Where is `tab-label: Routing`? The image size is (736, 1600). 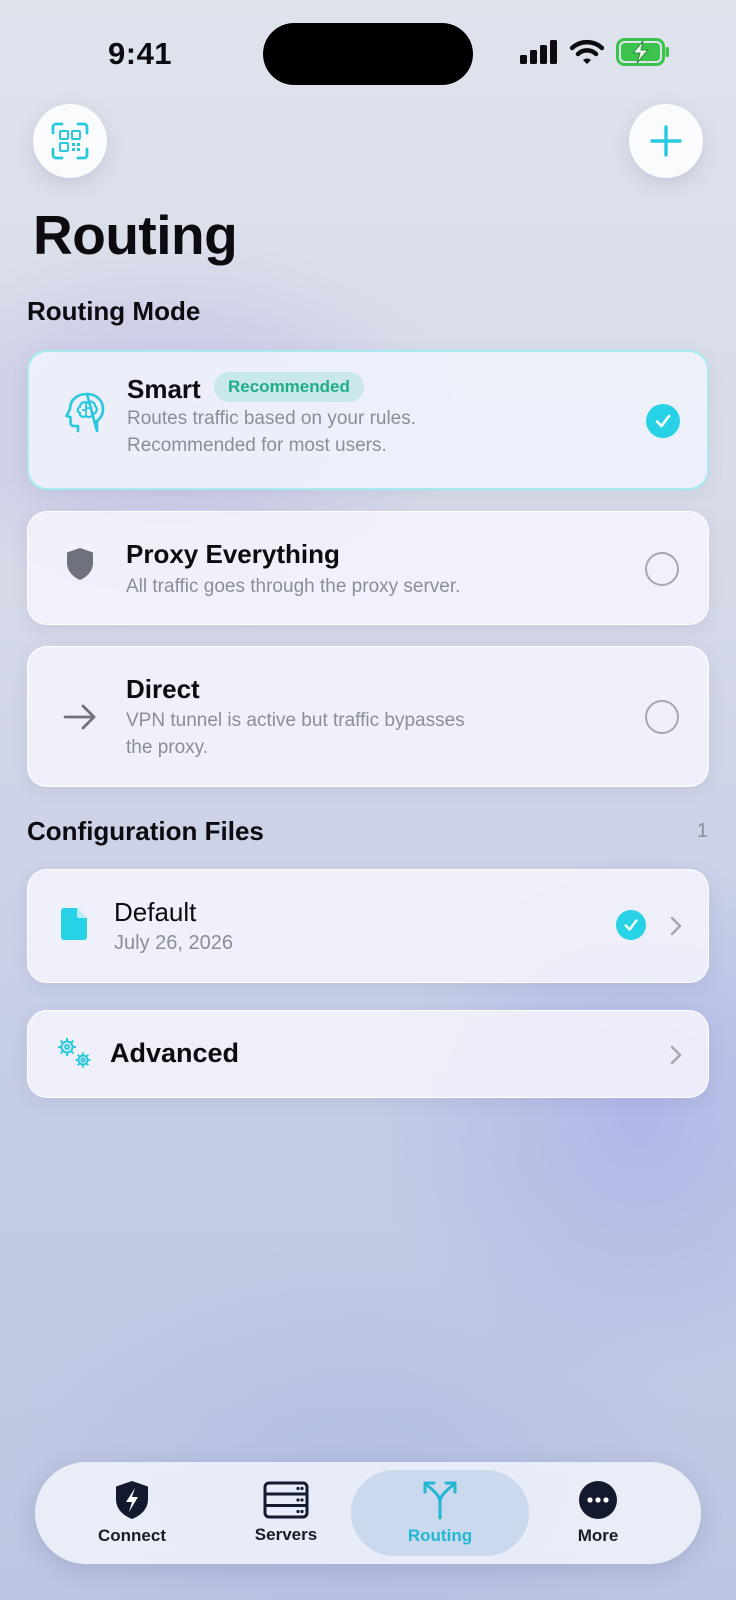 tab-label: Routing is located at coordinates (440, 1535).